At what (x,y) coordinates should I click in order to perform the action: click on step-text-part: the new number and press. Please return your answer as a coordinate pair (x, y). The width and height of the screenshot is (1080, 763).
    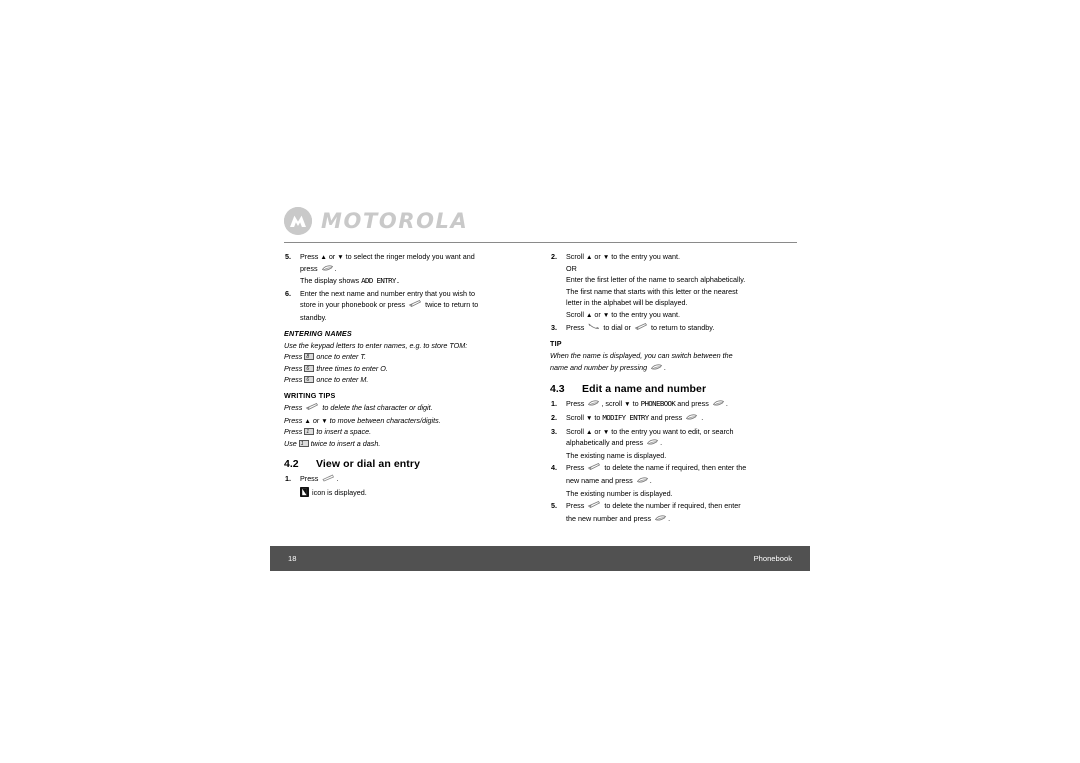
    Looking at the image, I should click on (609, 518).